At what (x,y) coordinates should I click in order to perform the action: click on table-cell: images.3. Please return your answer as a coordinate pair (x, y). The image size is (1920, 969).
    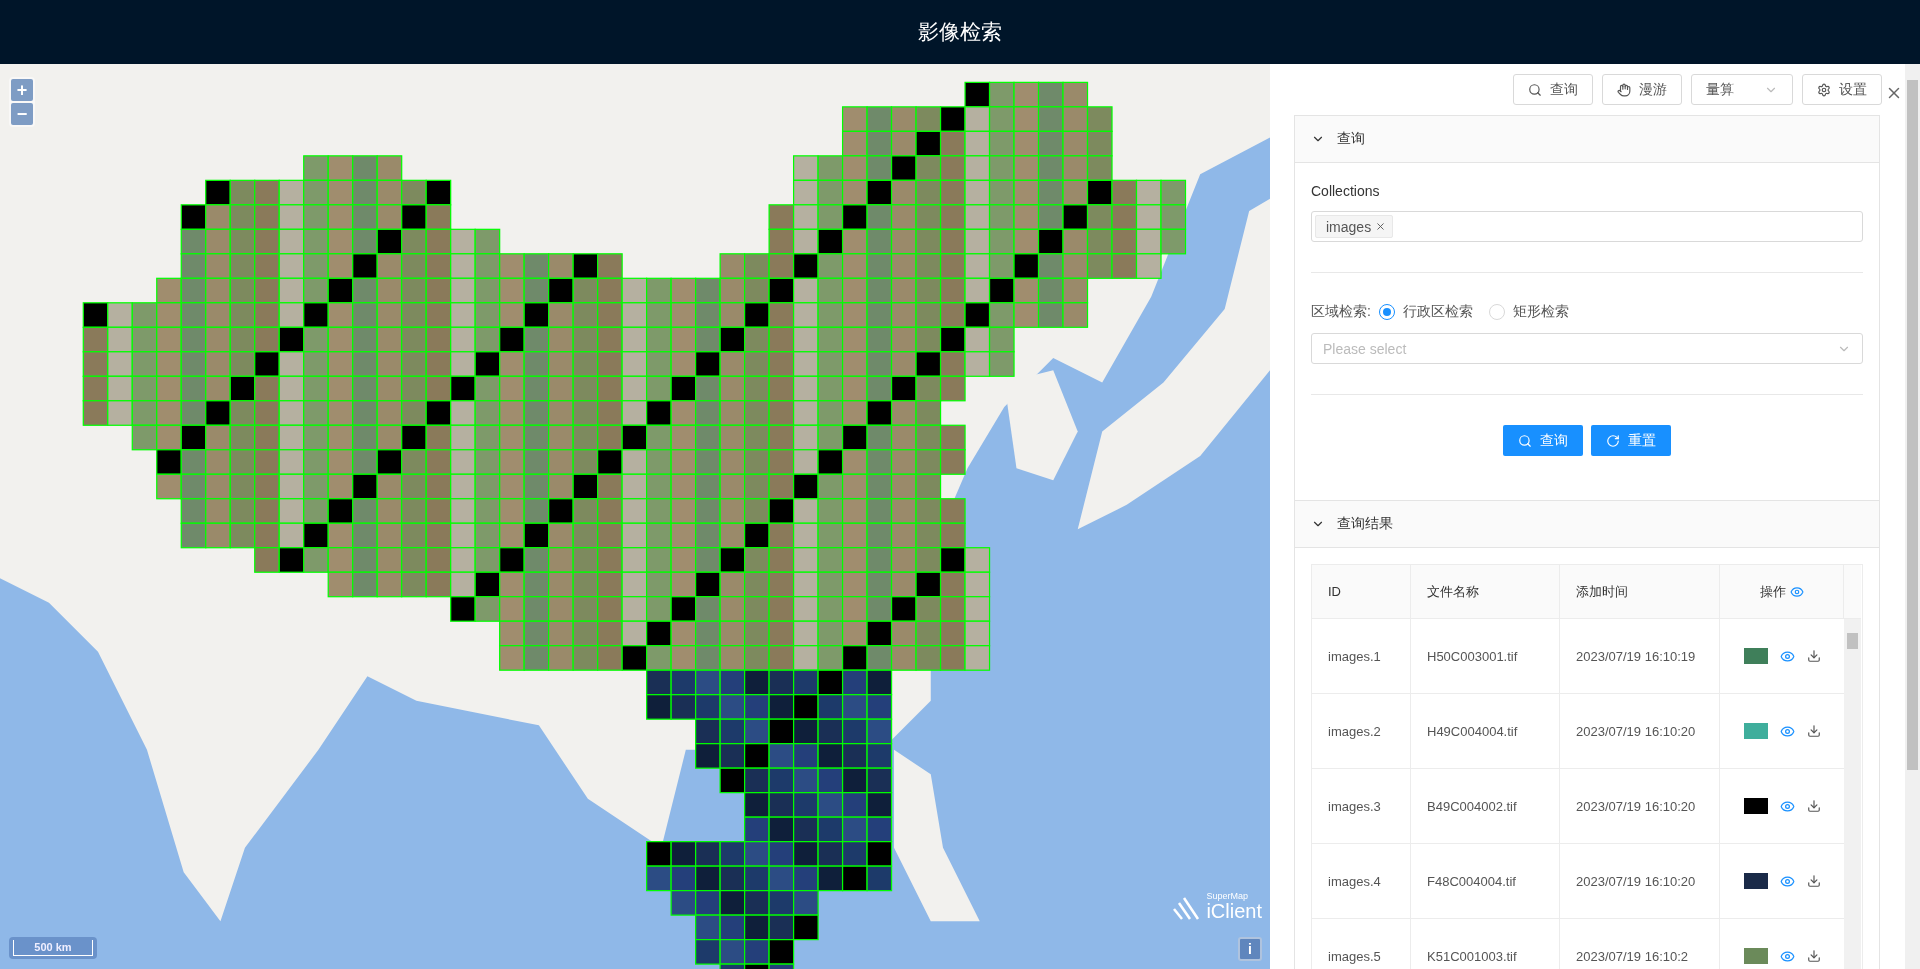
    Looking at the image, I should click on (1361, 806).